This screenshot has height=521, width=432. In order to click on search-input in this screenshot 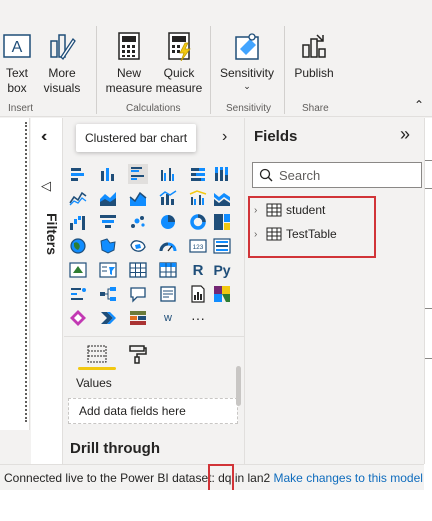, I will do `click(349, 175)`.